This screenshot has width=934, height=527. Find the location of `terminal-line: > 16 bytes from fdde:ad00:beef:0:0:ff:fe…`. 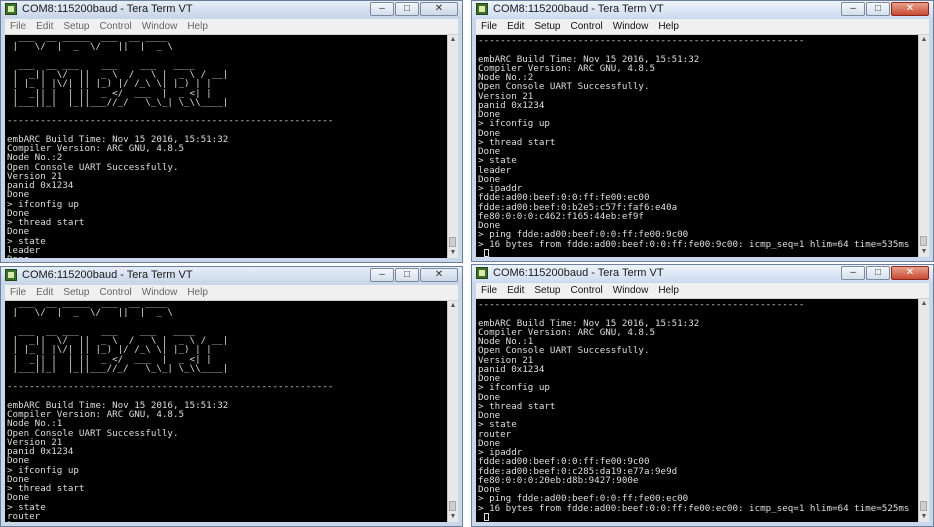

terminal-line: > 16 bytes from fdde:ad00:beef:0:0:ff:fe… is located at coordinates (694, 508).